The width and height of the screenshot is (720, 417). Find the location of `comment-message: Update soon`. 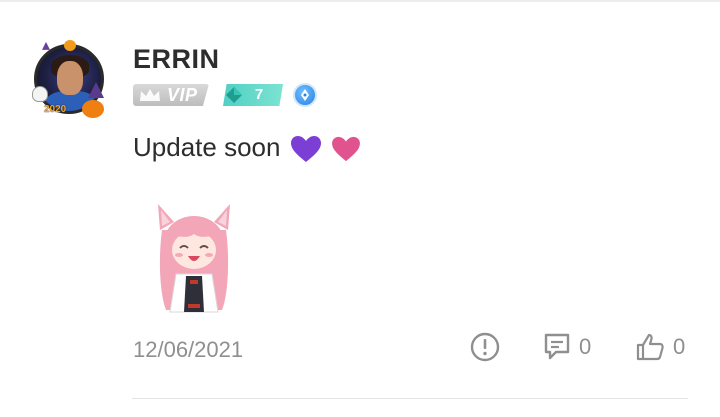

comment-message: Update soon is located at coordinates (247, 147).